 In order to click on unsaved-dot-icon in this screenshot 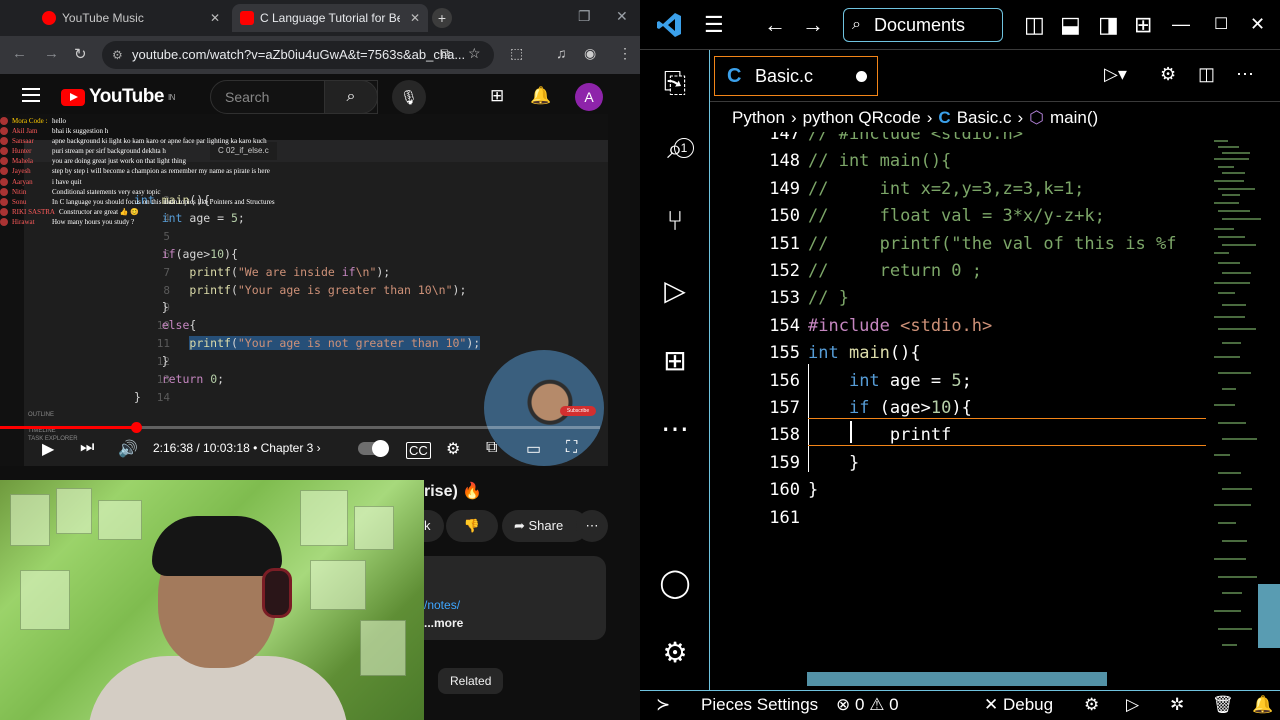, I will do `click(861, 76)`.